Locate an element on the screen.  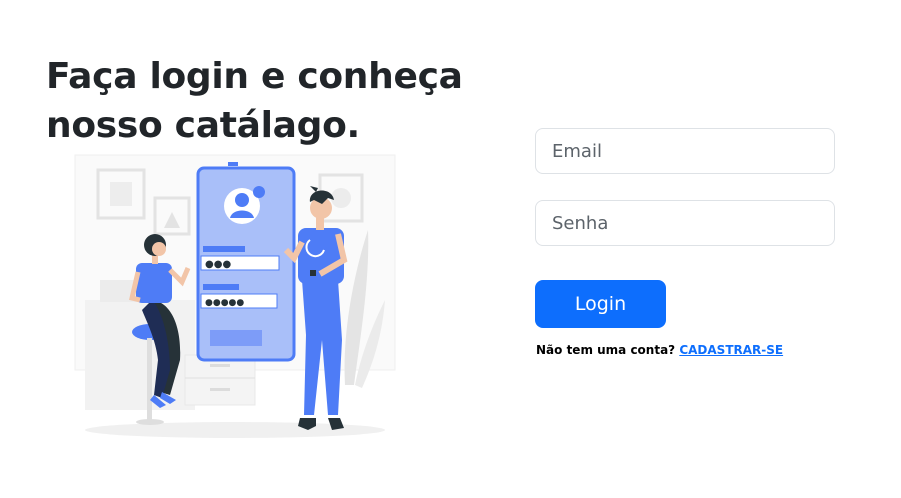
page-title: Faça login e conheça nosso catálago. is located at coordinates (254, 101).